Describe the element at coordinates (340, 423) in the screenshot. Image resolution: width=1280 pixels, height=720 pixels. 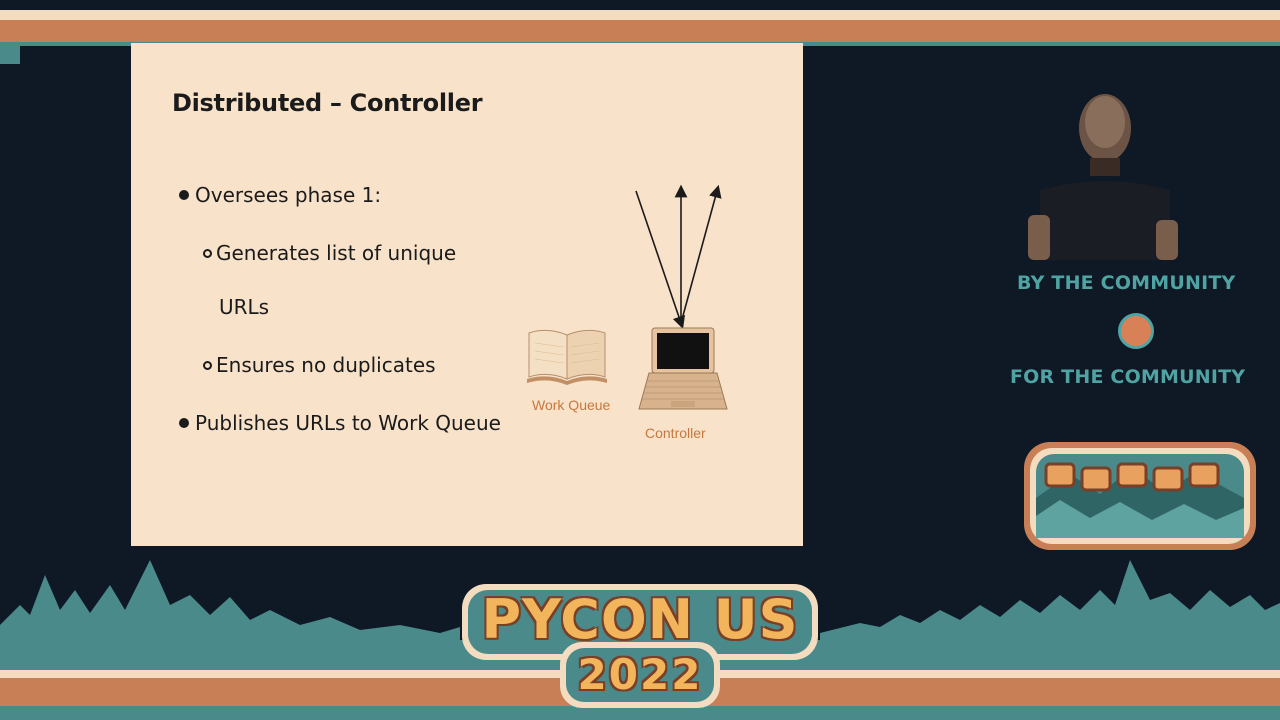
I see `bullet-publishes: Publishes URLs to Work Queue` at that location.